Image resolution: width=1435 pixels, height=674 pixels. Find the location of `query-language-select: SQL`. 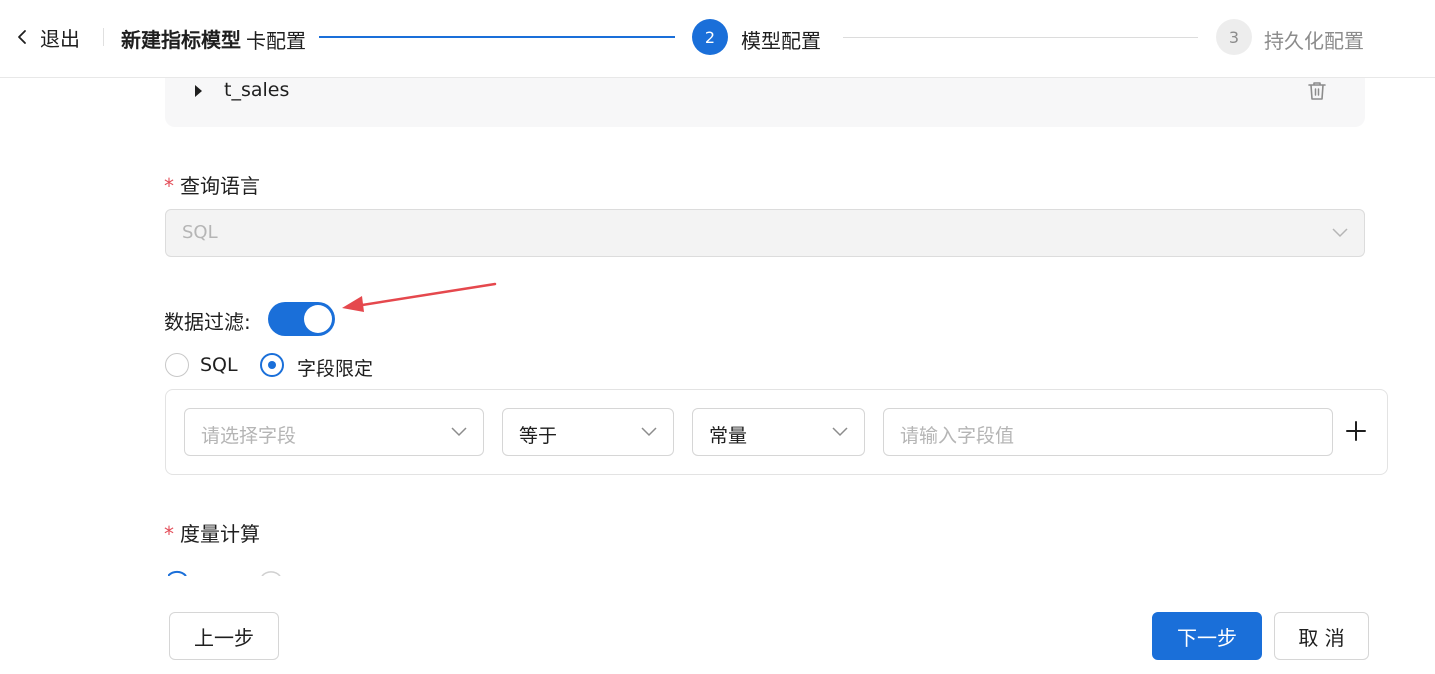

query-language-select: SQL is located at coordinates (765, 233).